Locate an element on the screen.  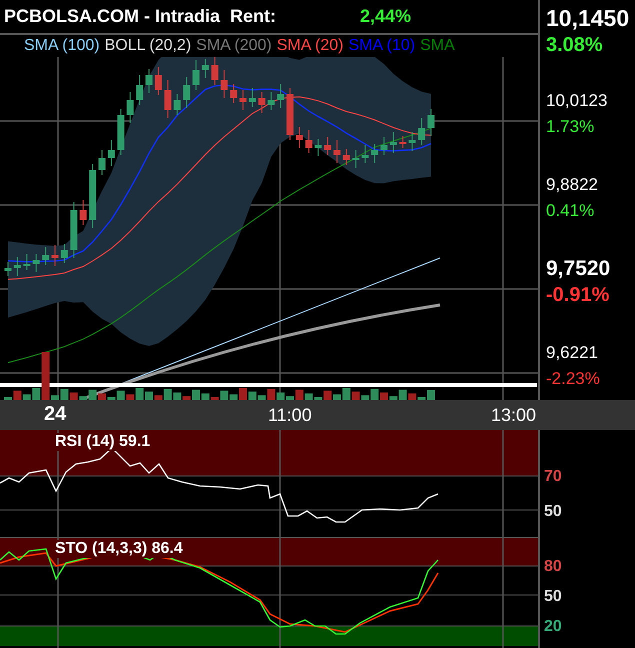
percent-change-label: 0.41% is located at coordinates (571, 211).